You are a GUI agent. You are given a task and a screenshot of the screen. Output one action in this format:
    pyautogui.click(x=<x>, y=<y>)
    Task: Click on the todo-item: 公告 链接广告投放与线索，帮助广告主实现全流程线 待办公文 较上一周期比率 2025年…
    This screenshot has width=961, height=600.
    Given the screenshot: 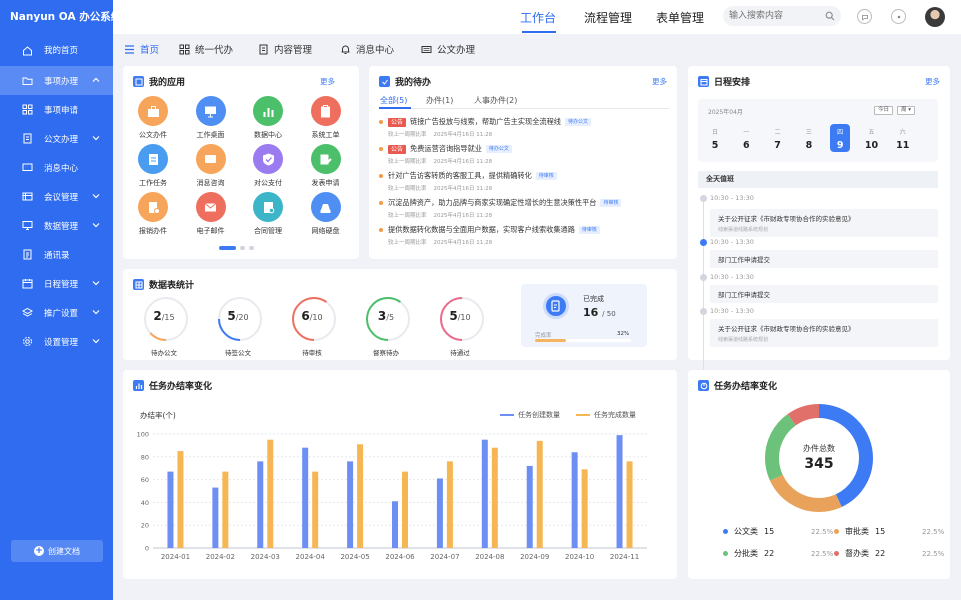 What is the action you would take?
    pyautogui.click(x=524, y=127)
    